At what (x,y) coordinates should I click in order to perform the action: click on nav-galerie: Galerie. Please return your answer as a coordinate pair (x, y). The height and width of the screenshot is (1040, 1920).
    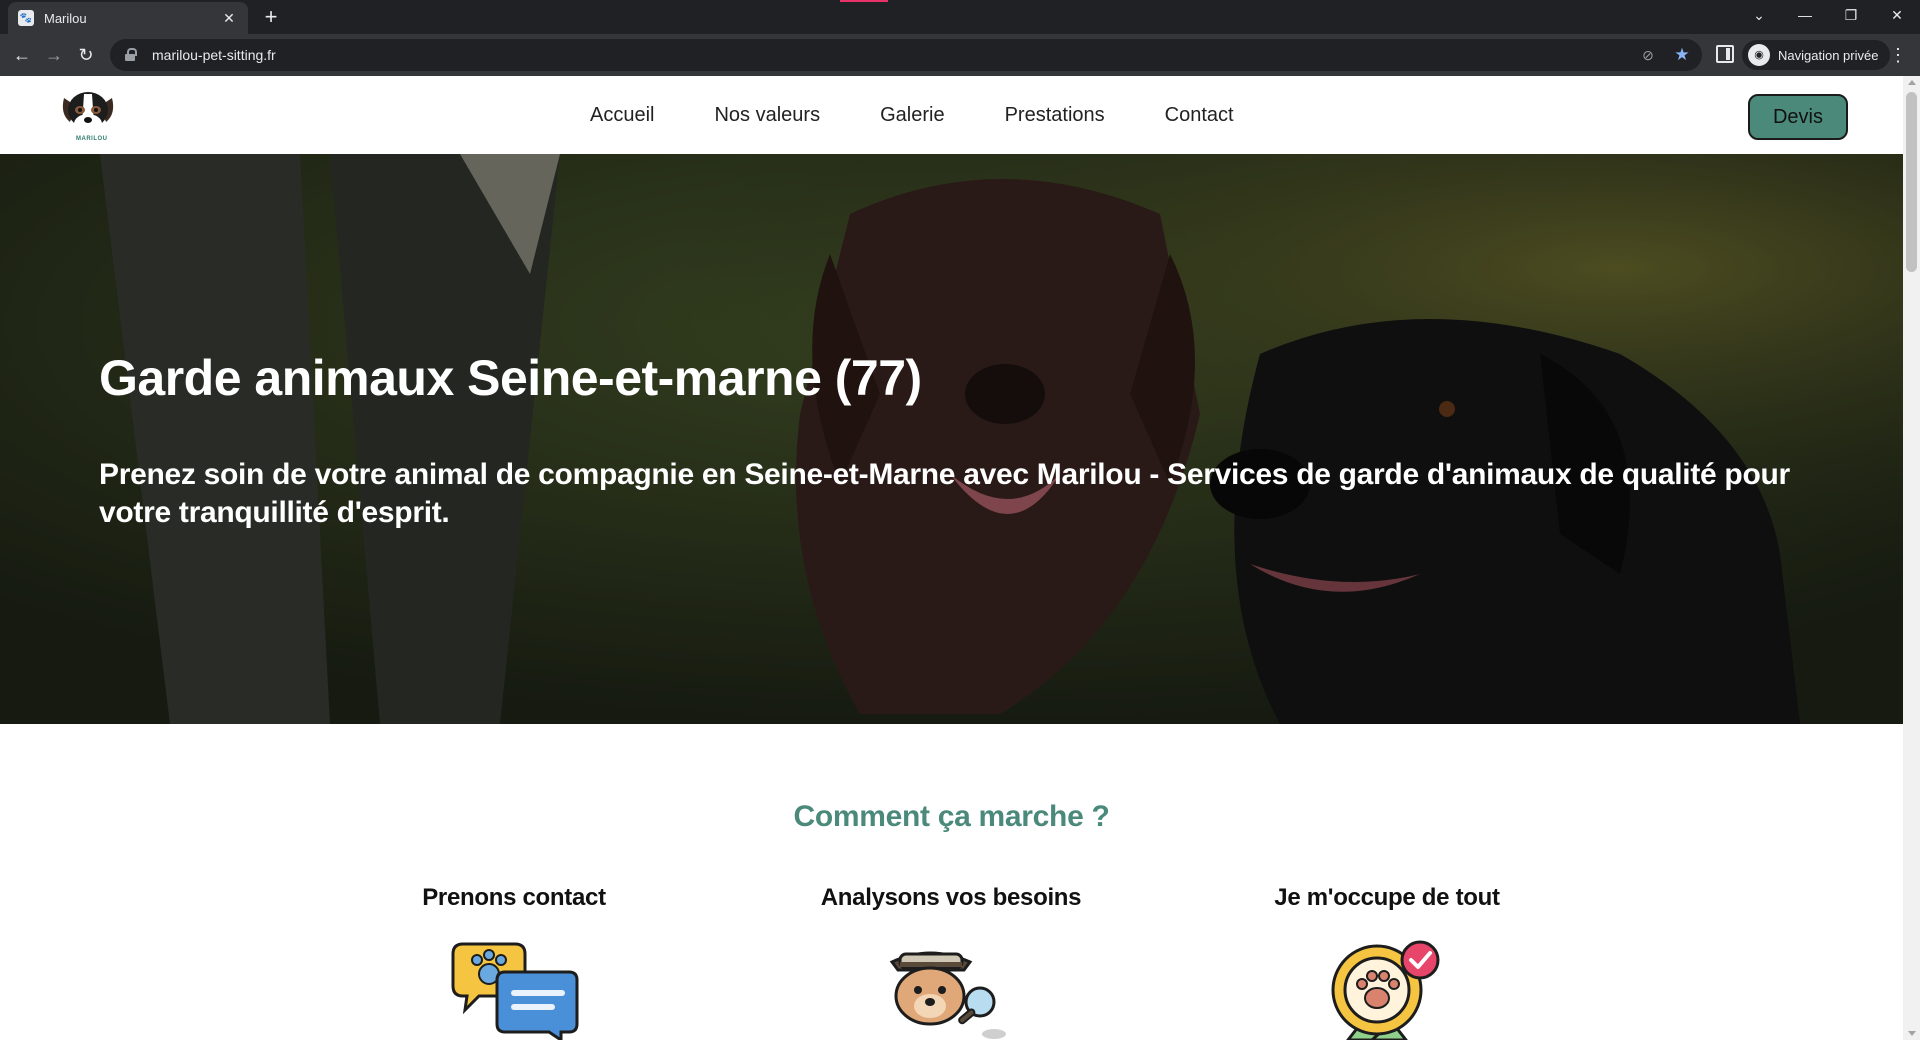
    Looking at the image, I should click on (912, 115).